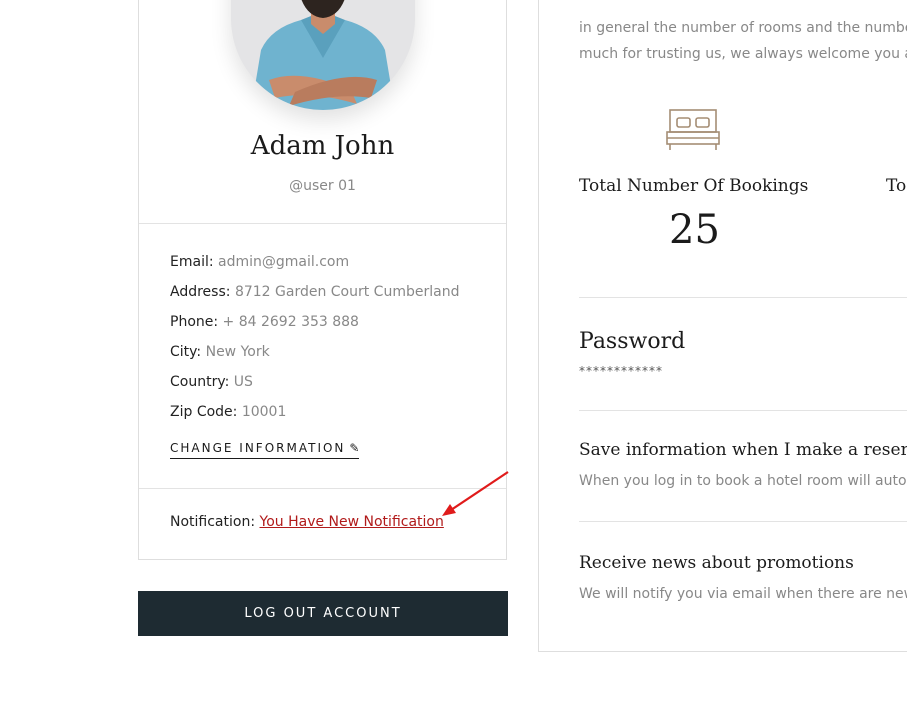  I want to click on card-divider, so click(322, 223).